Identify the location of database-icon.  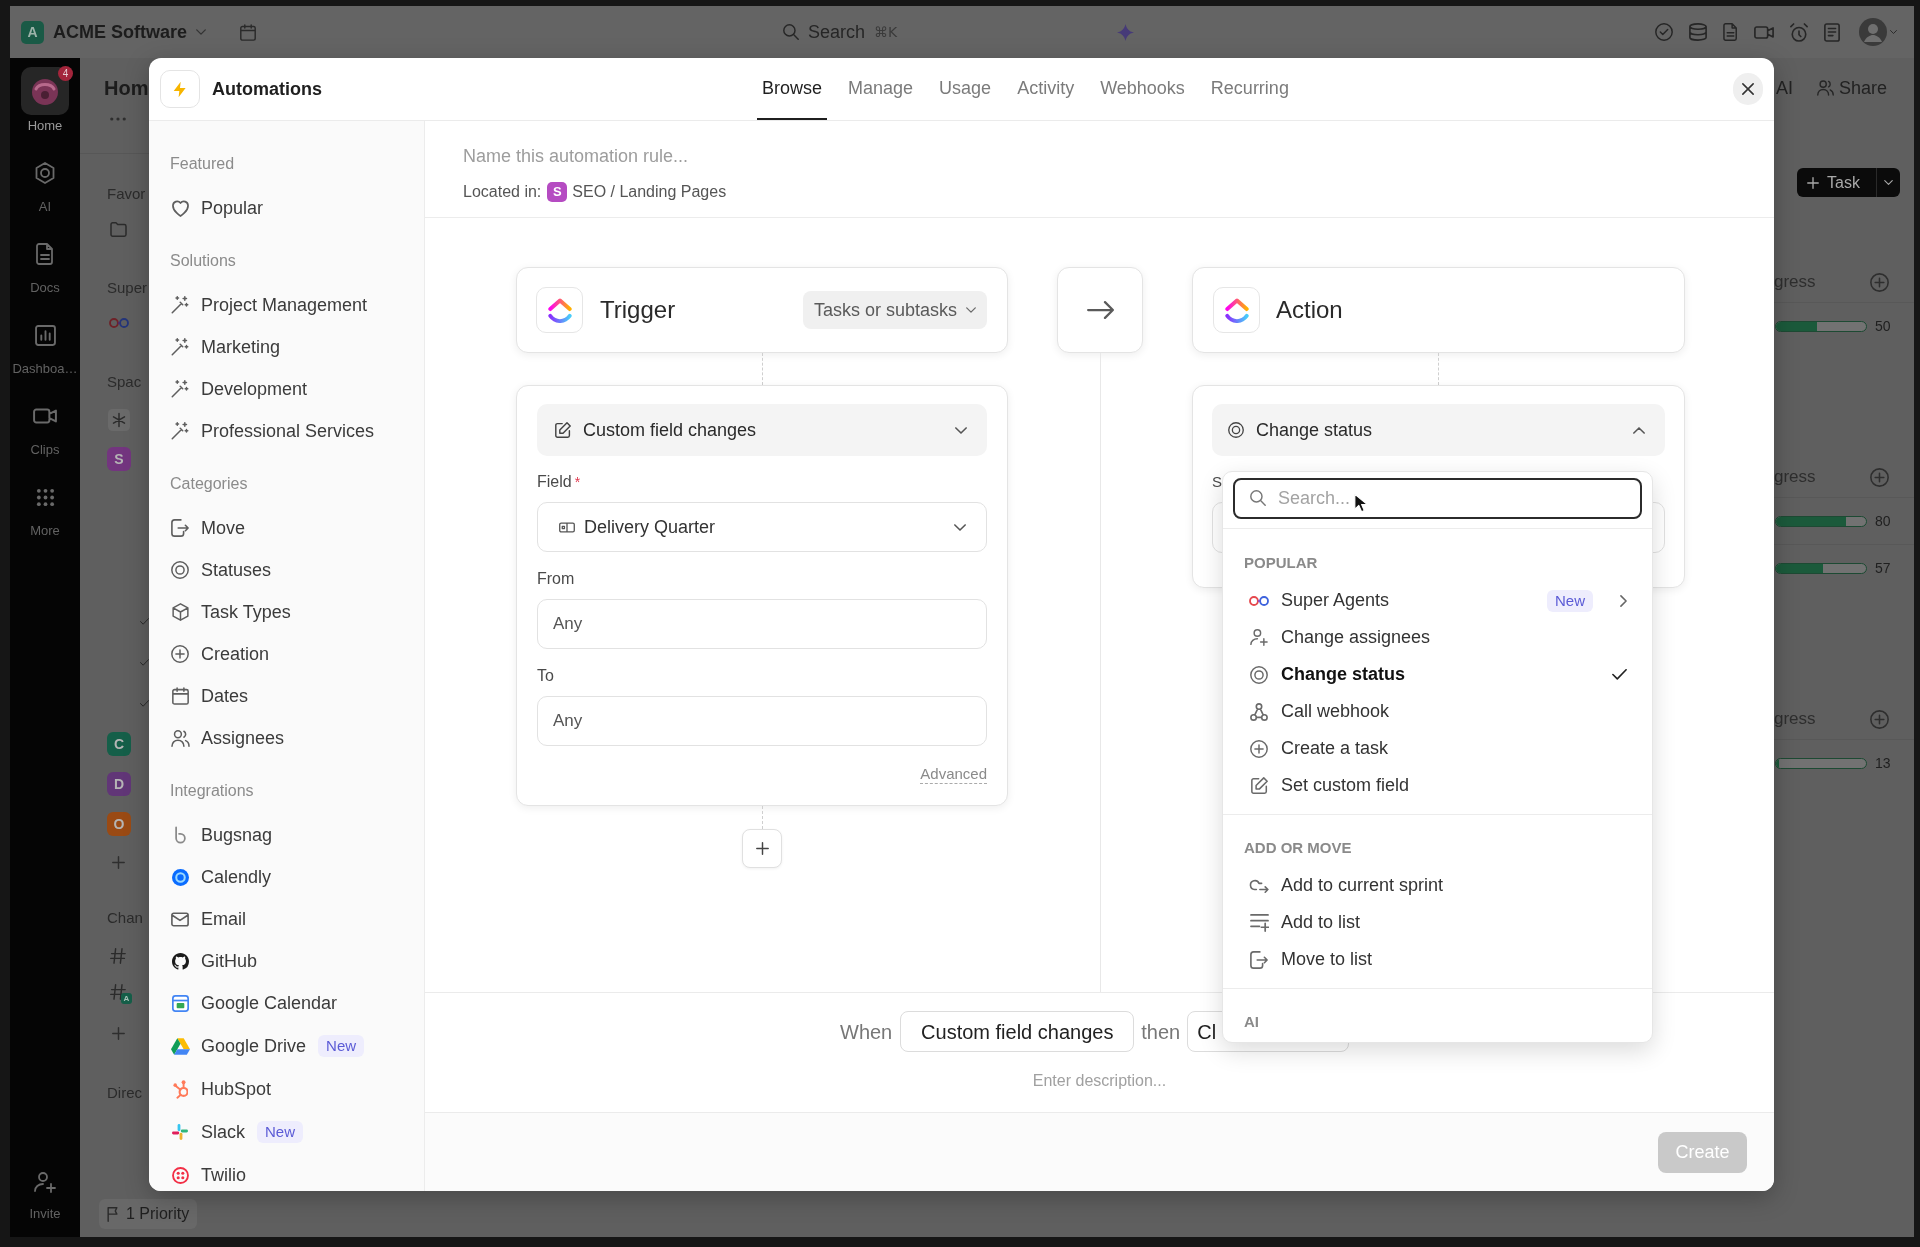
(1698, 32).